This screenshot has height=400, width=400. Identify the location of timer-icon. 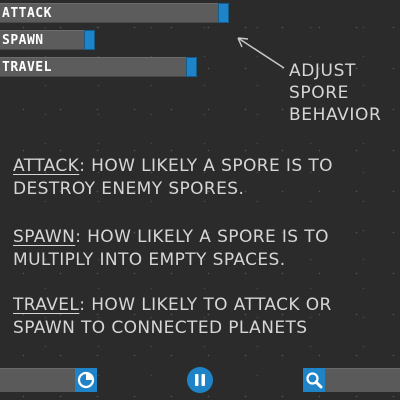
(86, 380).